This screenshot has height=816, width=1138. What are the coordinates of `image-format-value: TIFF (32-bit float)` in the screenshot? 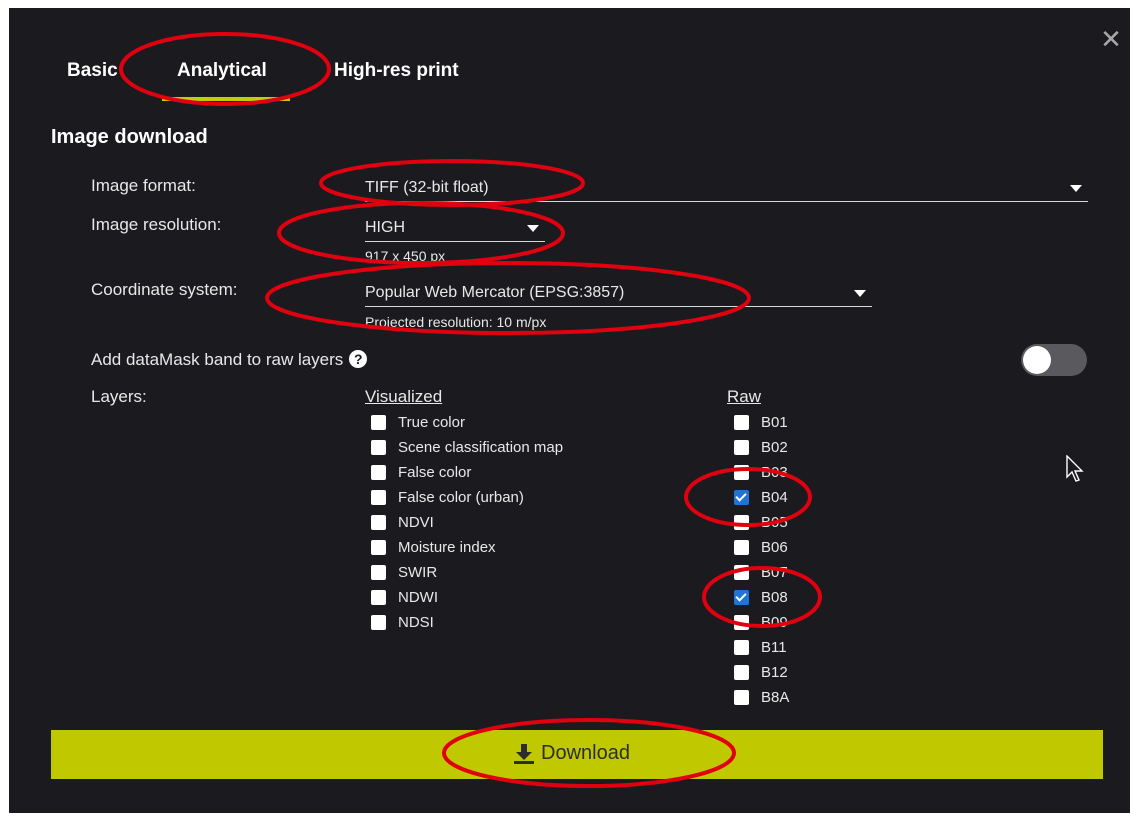 It's located at (427, 187).